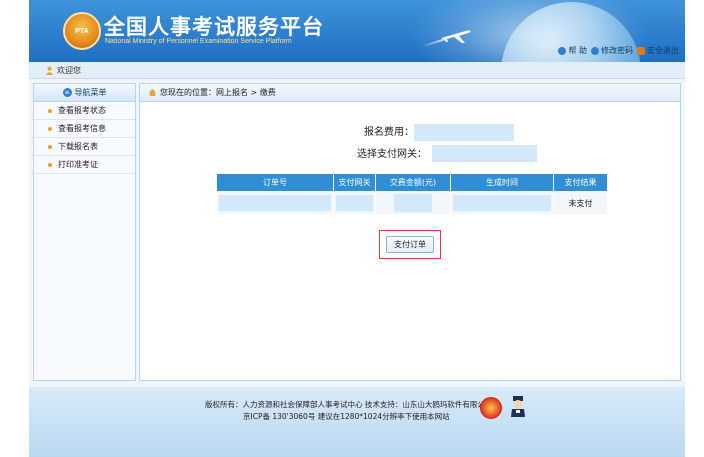 Image resolution: width=704 pixels, height=457 pixels. I want to click on amount-cell, so click(413, 203).